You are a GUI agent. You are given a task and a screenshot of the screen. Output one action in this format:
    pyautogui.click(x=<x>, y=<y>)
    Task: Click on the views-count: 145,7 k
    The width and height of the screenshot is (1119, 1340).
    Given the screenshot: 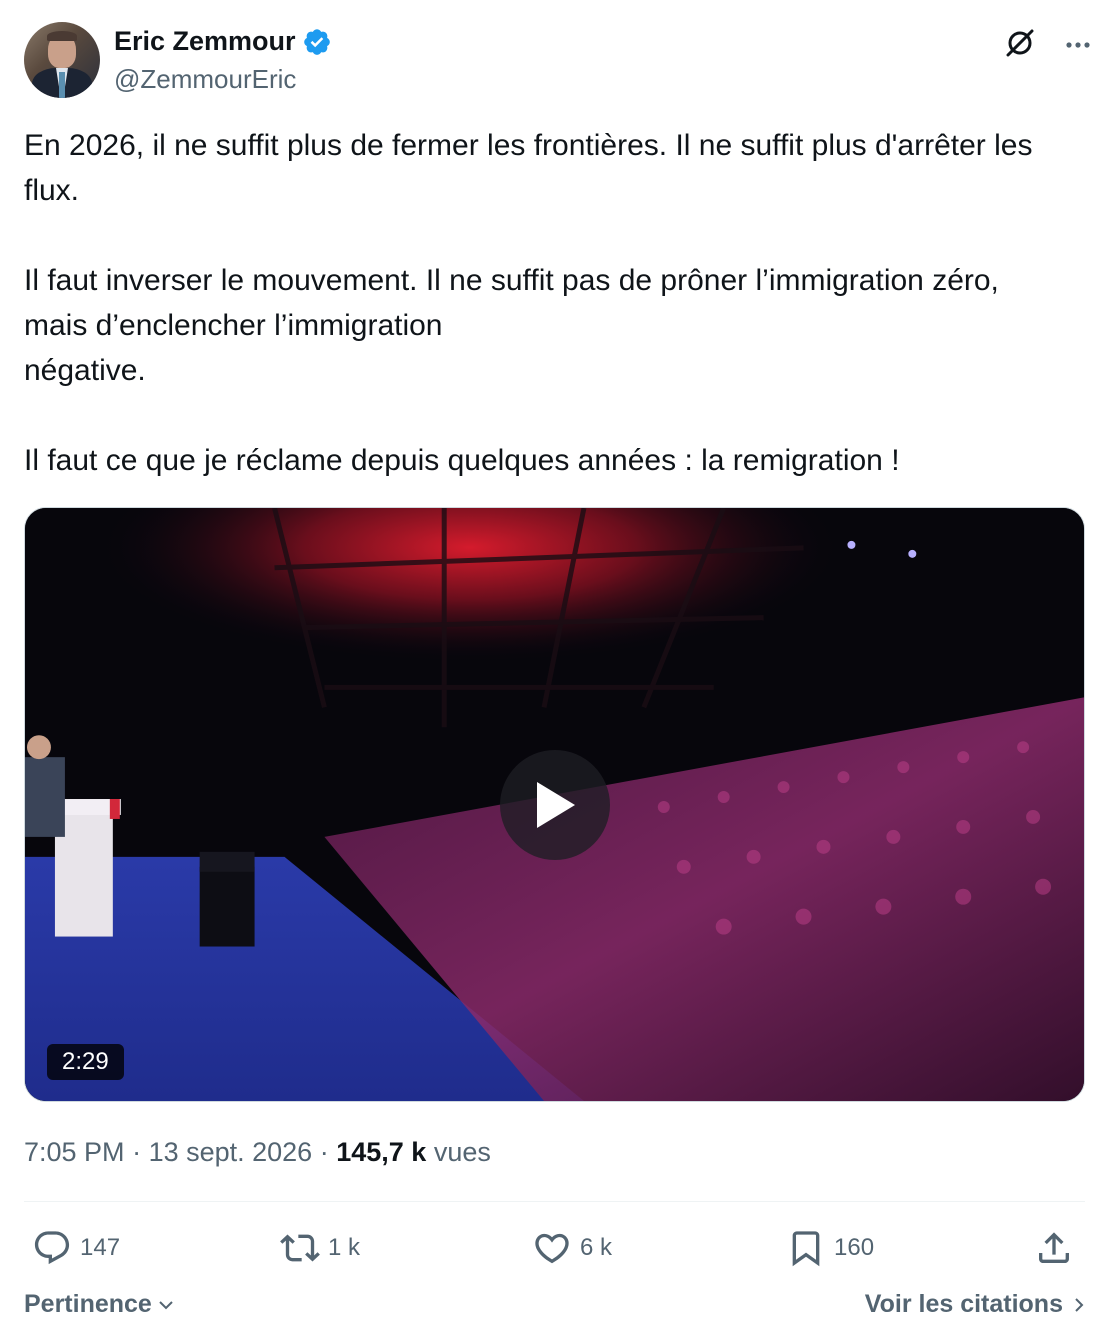 What is the action you would take?
    pyautogui.click(x=381, y=1152)
    